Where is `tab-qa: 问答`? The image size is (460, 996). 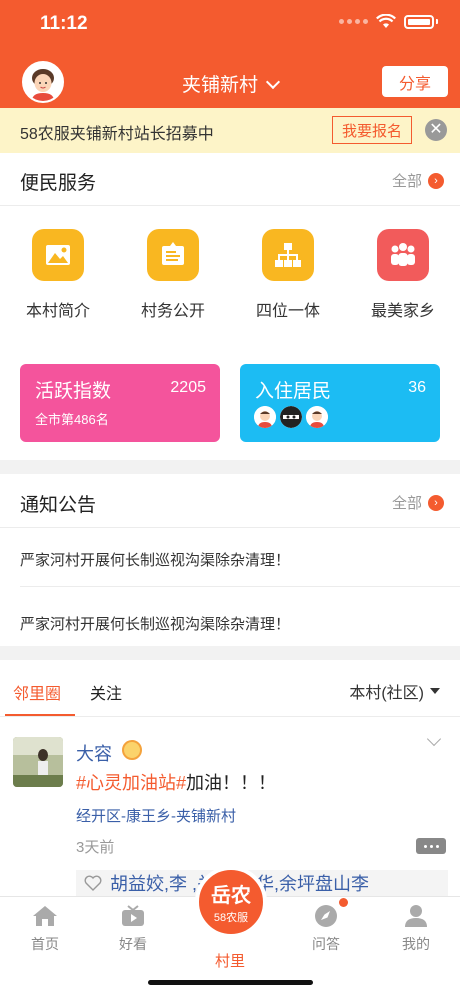
tab-qa: 问答 is located at coordinates (326, 928).